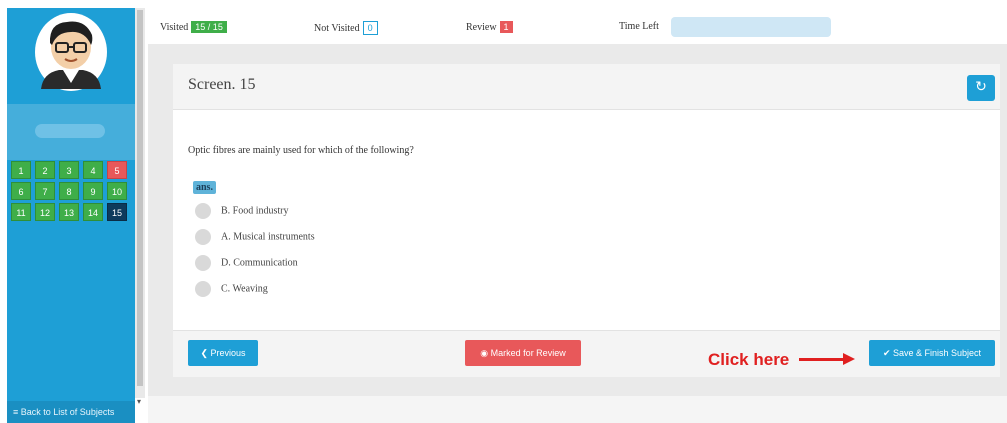 Image resolution: width=1007 pixels, height=423 pixels. I want to click on refresh-icon: ↻, so click(981, 87).